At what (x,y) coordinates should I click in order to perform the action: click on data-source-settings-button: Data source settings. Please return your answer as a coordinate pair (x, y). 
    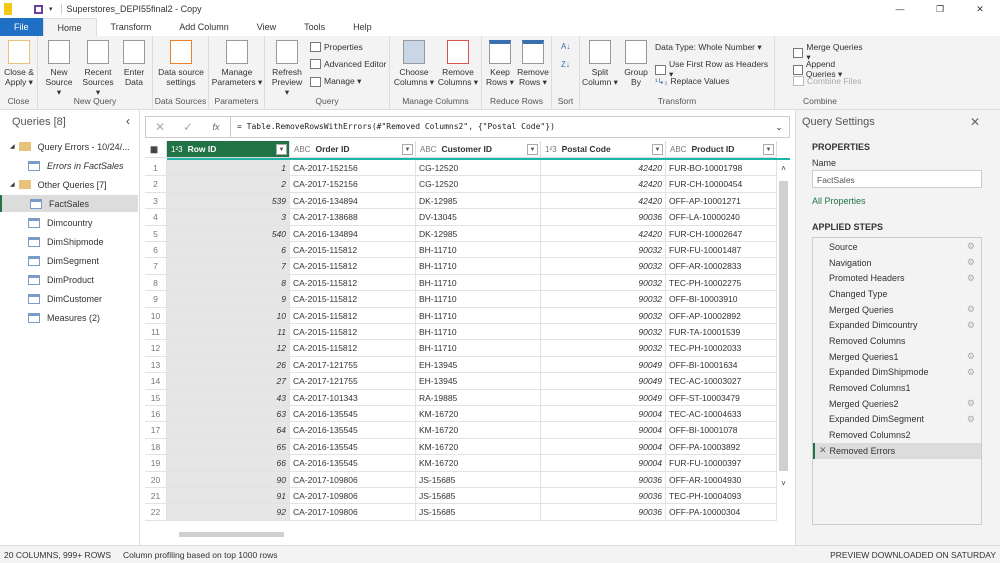
    Looking at the image, I should click on (181, 63).